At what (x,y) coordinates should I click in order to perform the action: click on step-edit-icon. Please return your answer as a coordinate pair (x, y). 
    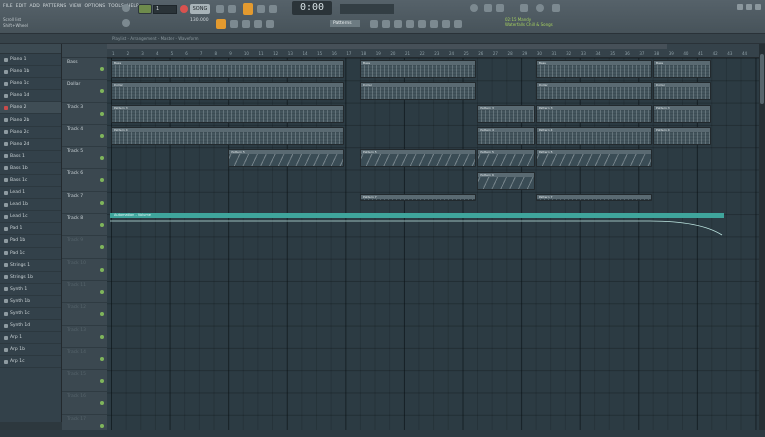
    Looking at the image, I should click on (273, 9).